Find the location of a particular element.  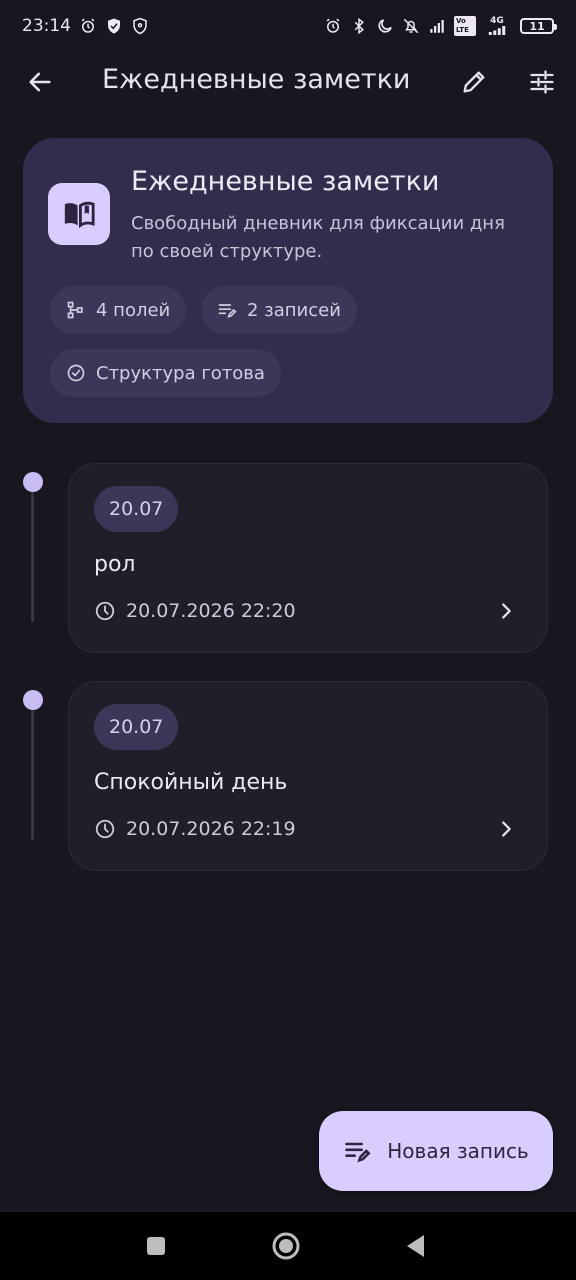

moon-icon is located at coordinates (385, 26).